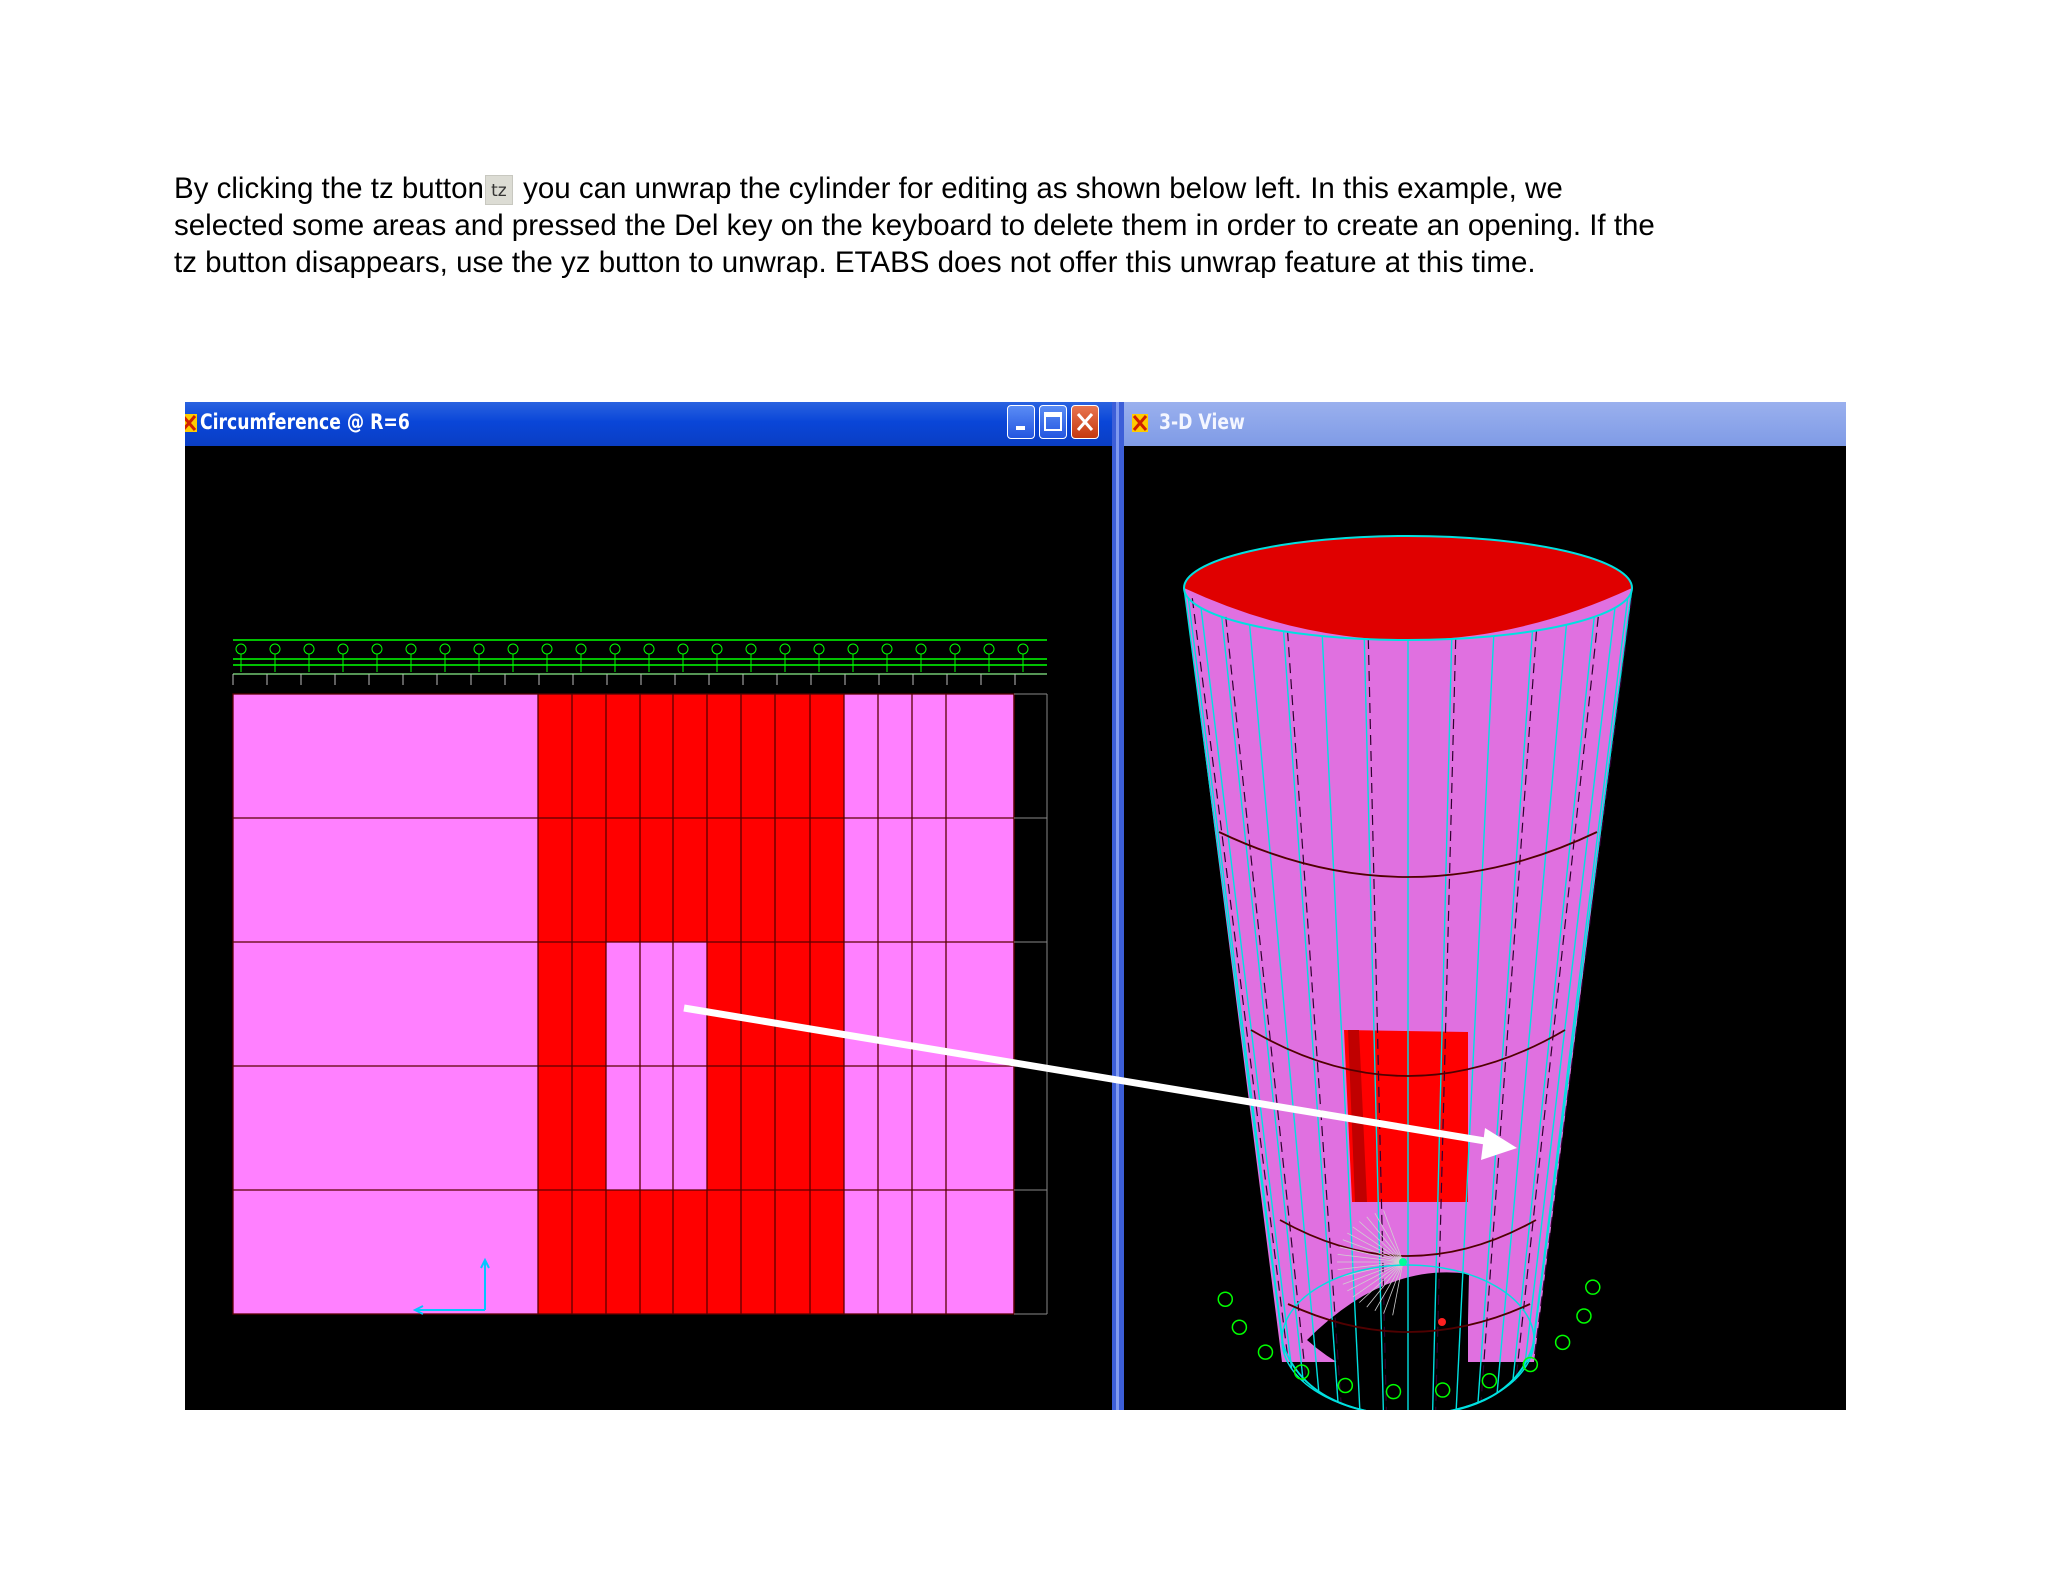 This screenshot has height=1582, width=2048. I want to click on window-splitter, so click(1118, 906).